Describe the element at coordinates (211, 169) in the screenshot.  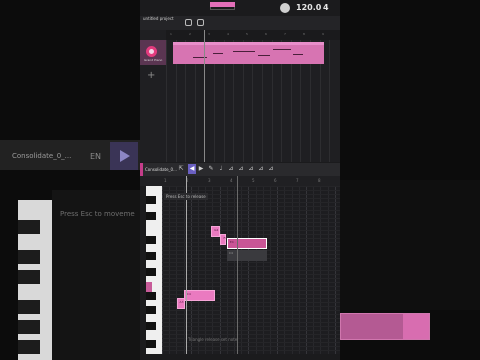
I see `tool-icon: ✎` at that location.